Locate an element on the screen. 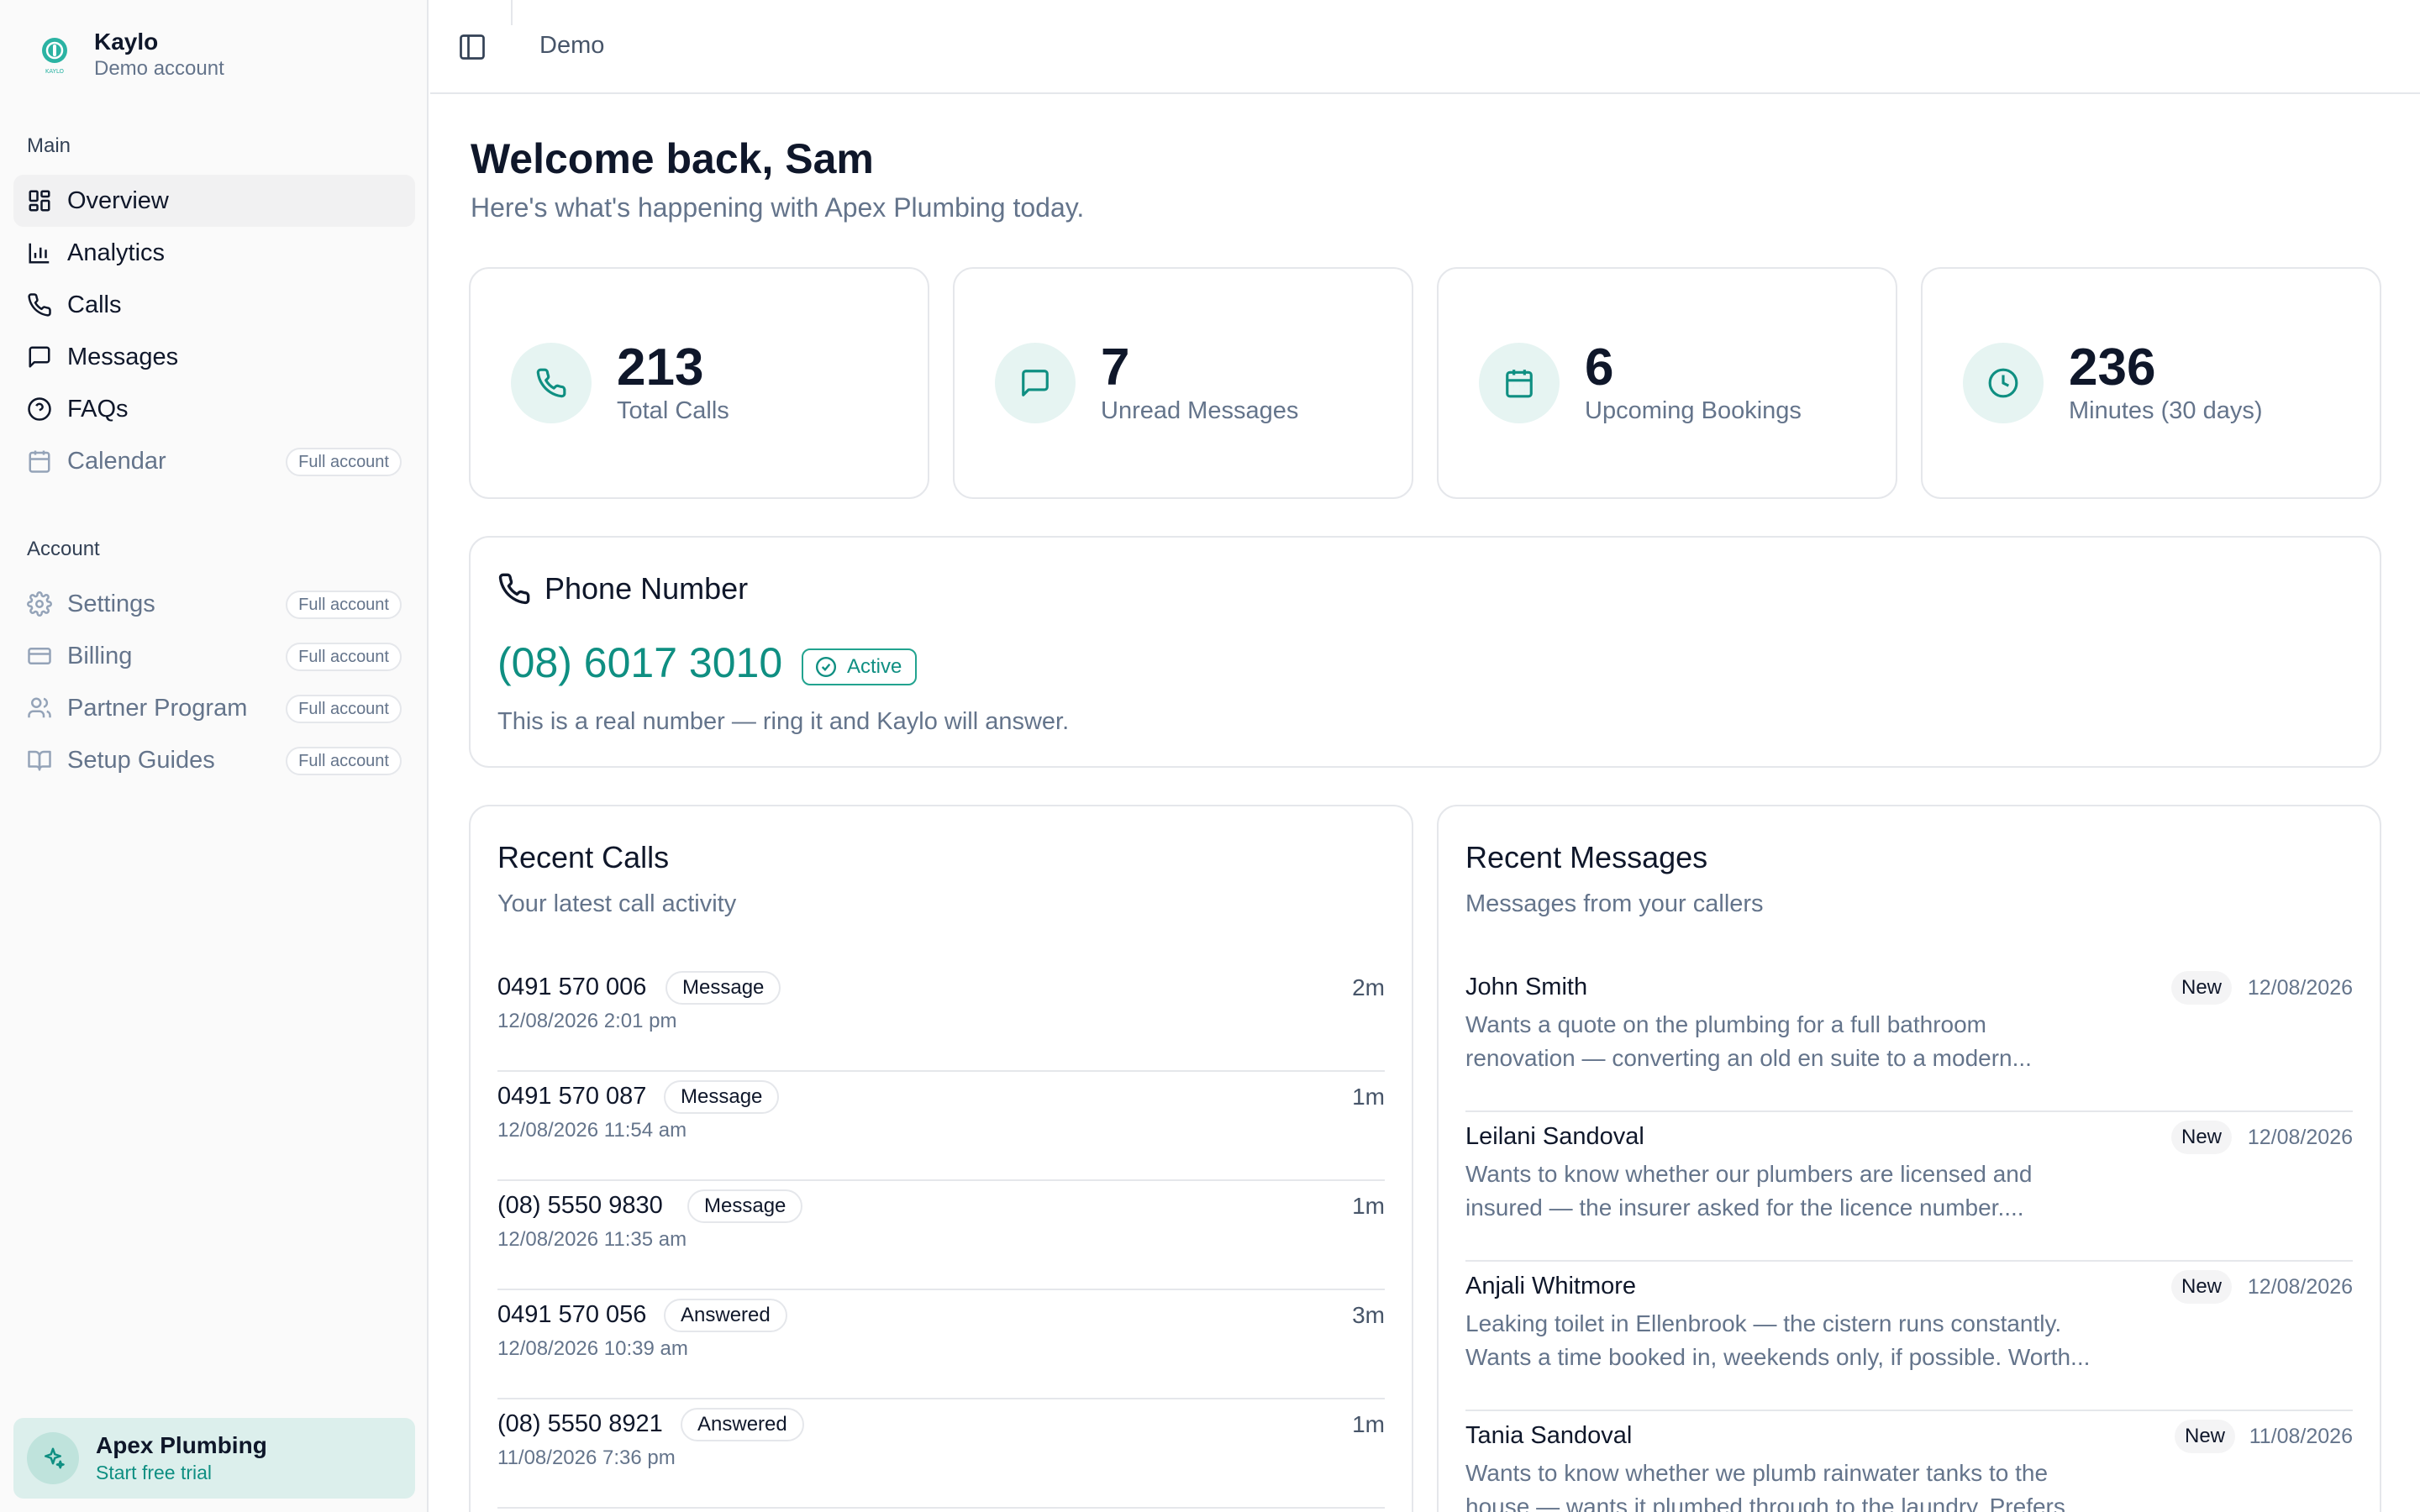  trial-cta-label: Start free trial is located at coordinates (154, 1472).